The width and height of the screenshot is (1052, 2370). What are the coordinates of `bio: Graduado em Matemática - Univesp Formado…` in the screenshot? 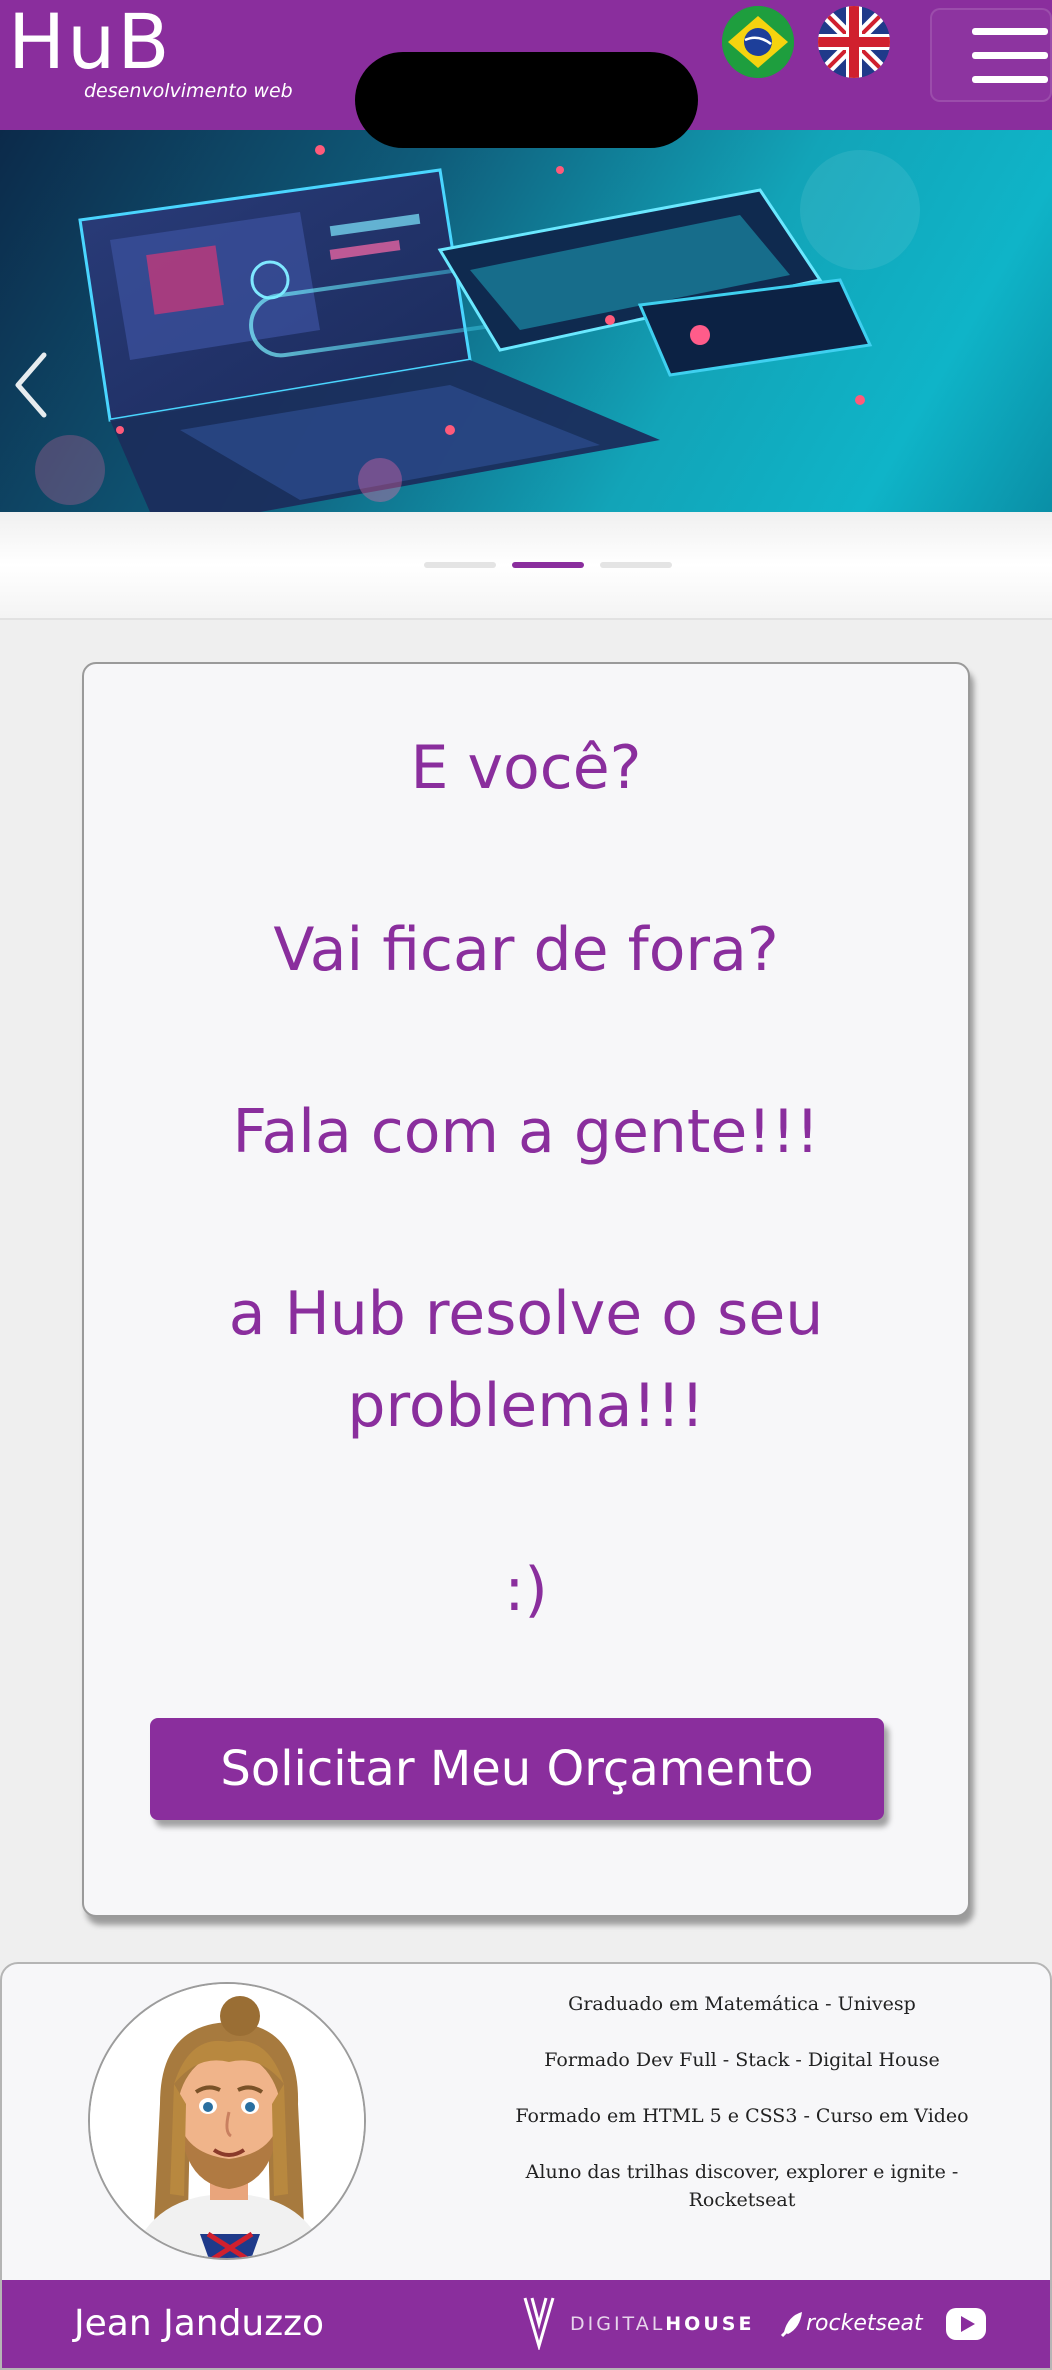 It's located at (742, 2116).